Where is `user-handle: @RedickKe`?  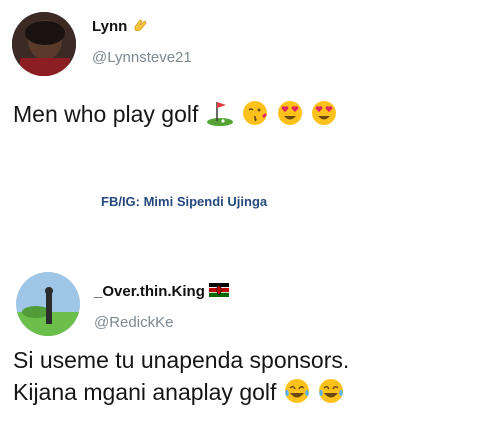
user-handle: @RedickKe is located at coordinates (133, 322).